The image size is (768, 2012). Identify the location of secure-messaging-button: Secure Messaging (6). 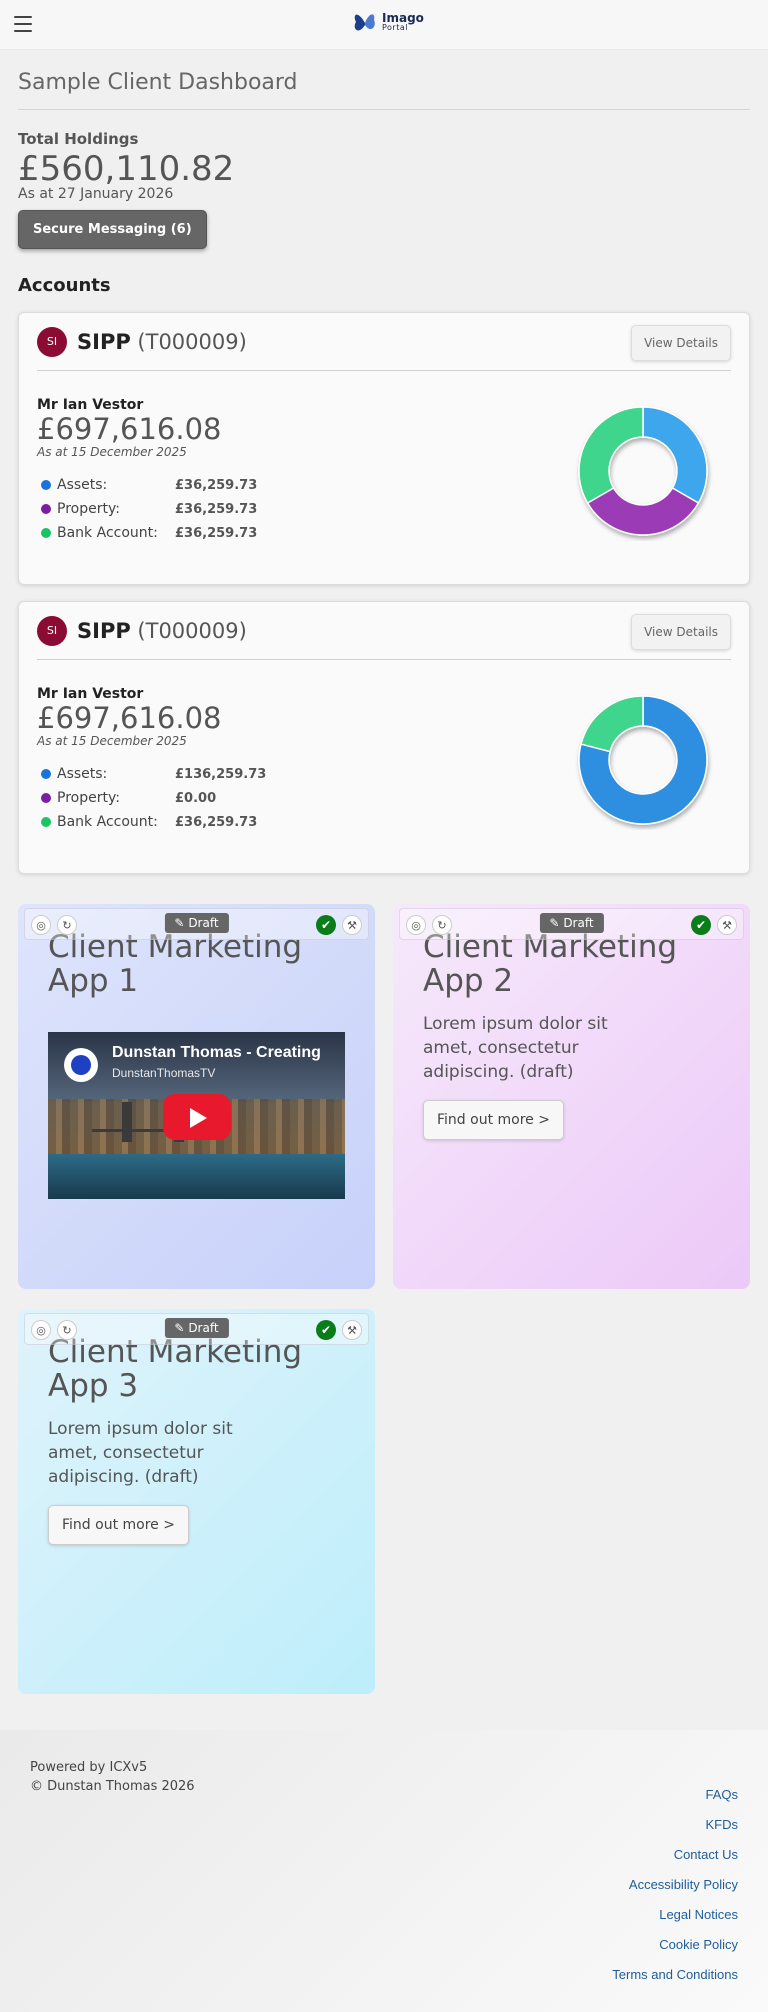
(112, 229).